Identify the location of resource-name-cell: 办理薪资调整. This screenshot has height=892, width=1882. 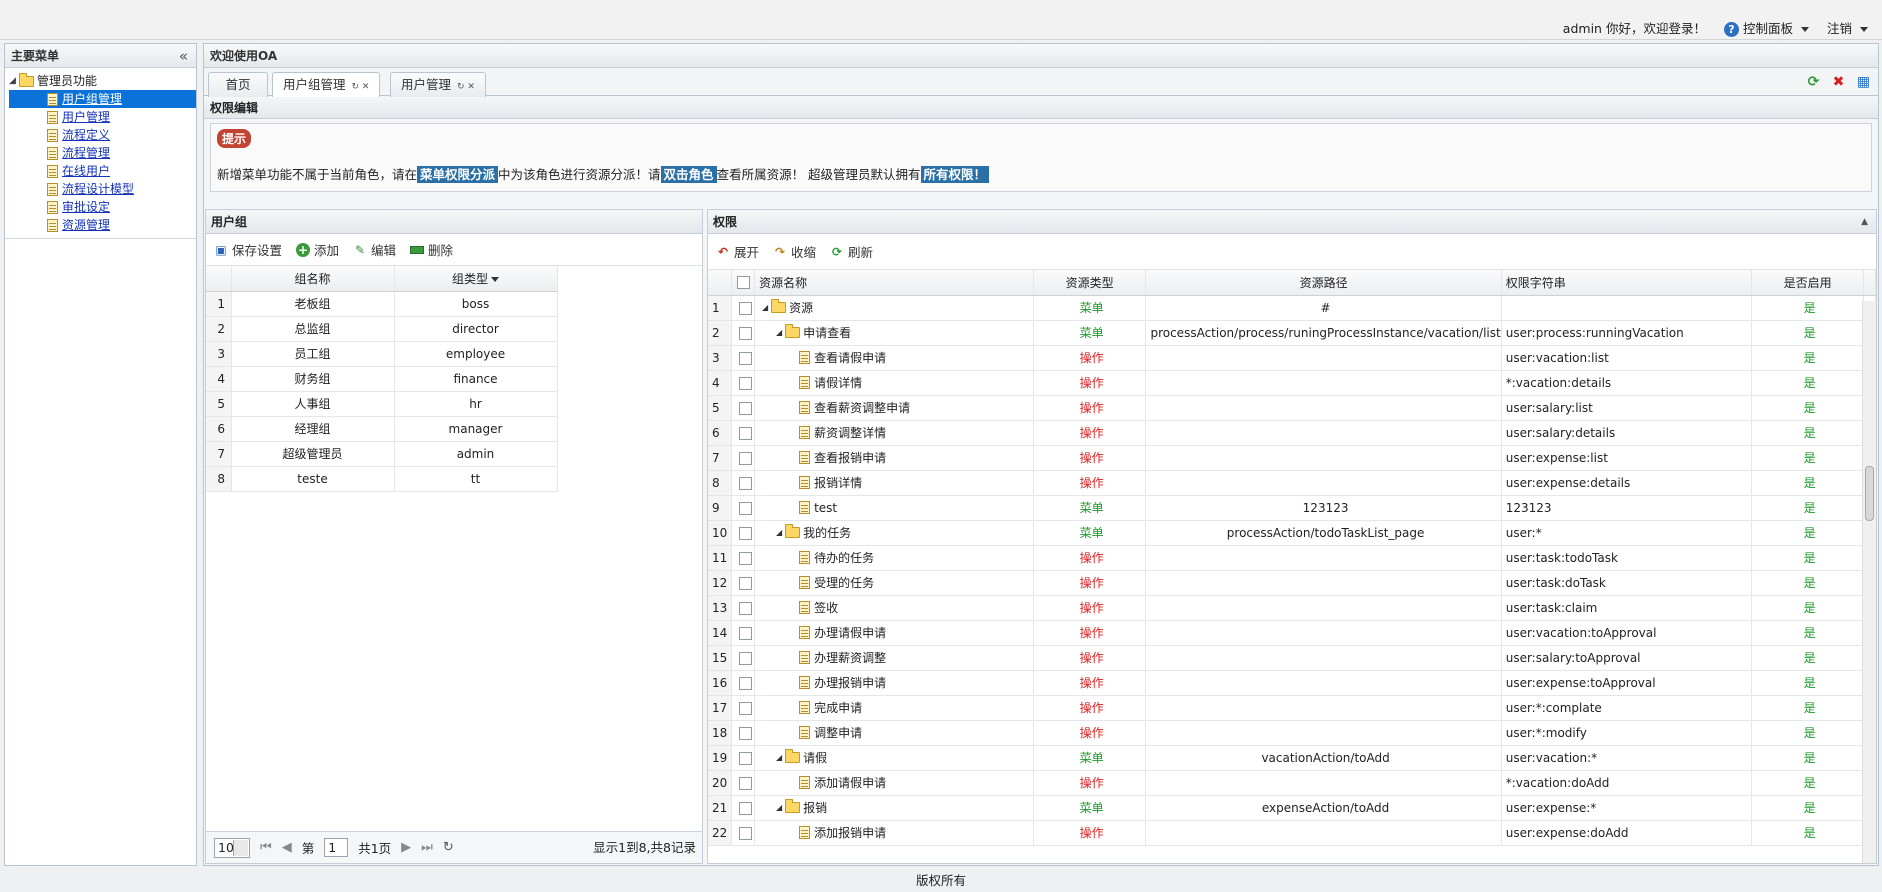
(894, 658).